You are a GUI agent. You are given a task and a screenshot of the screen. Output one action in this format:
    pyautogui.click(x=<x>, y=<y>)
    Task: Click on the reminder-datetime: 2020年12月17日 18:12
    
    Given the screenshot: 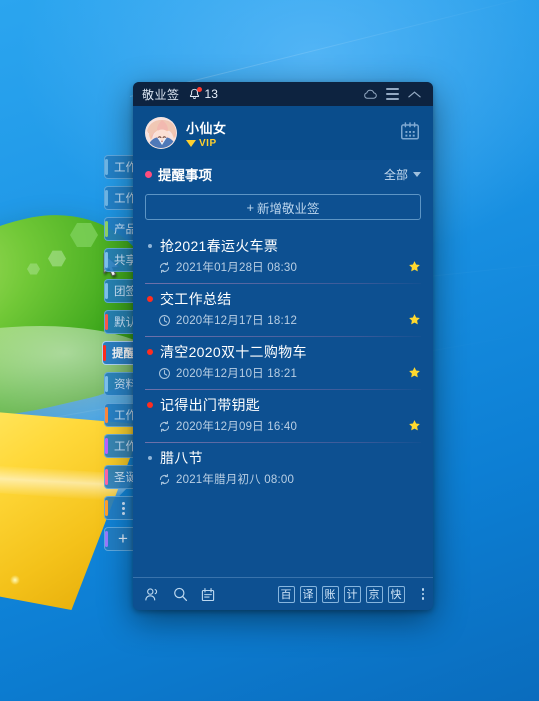 What is the action you would take?
    pyautogui.click(x=237, y=321)
    